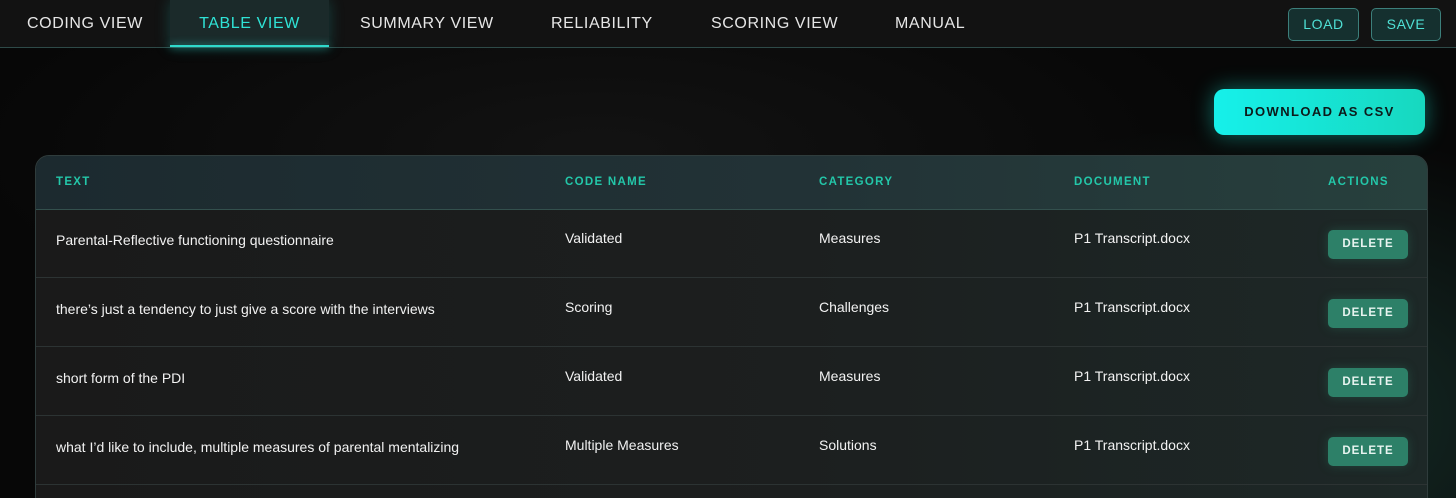 This screenshot has width=1456, height=498. What do you see at coordinates (774, 23) in the screenshot?
I see `tab-scoring-view: SCORING VIEW` at bounding box center [774, 23].